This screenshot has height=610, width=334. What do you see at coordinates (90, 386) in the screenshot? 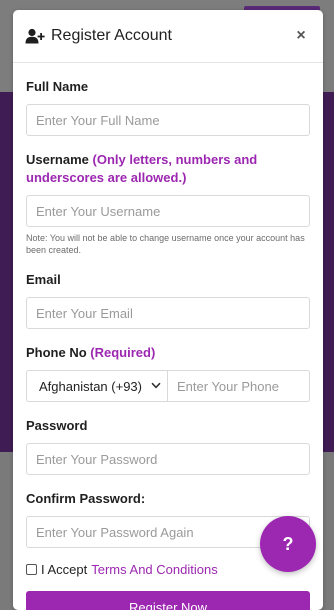
I see `country-code-value: Afghanistan (+93)` at bounding box center [90, 386].